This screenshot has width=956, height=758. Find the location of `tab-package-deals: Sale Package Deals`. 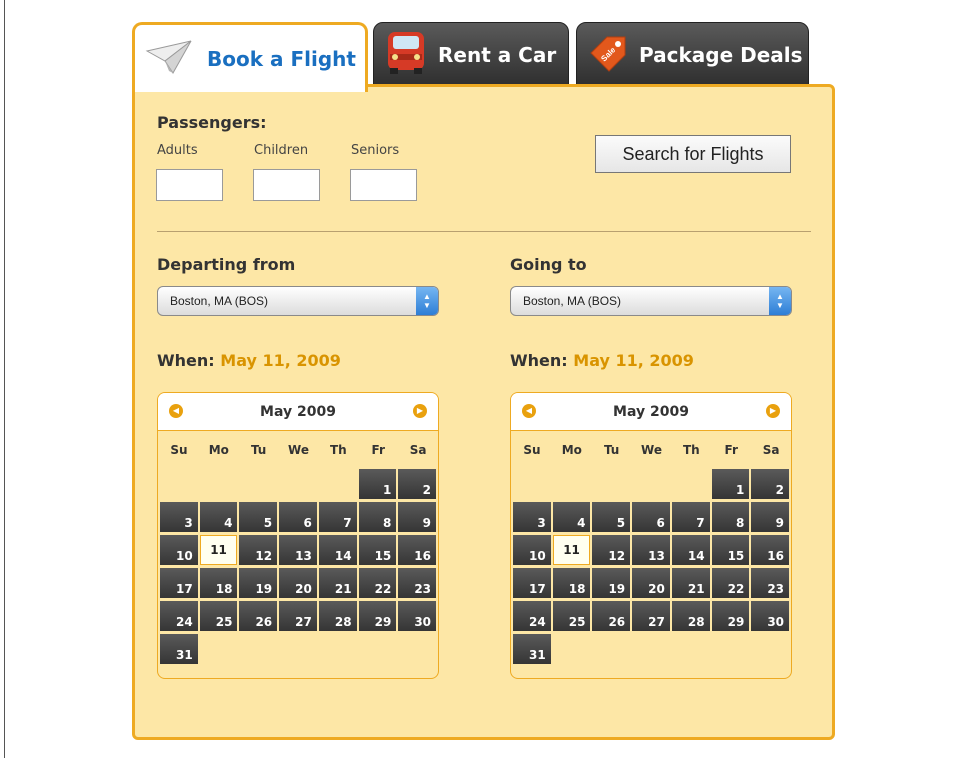

tab-package-deals: Sale Package Deals is located at coordinates (692, 55).